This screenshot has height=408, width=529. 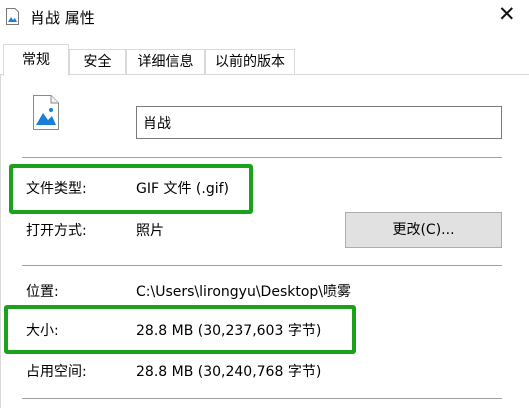 What do you see at coordinates (42, 292) in the screenshot?
I see `location-label: 位置:` at bounding box center [42, 292].